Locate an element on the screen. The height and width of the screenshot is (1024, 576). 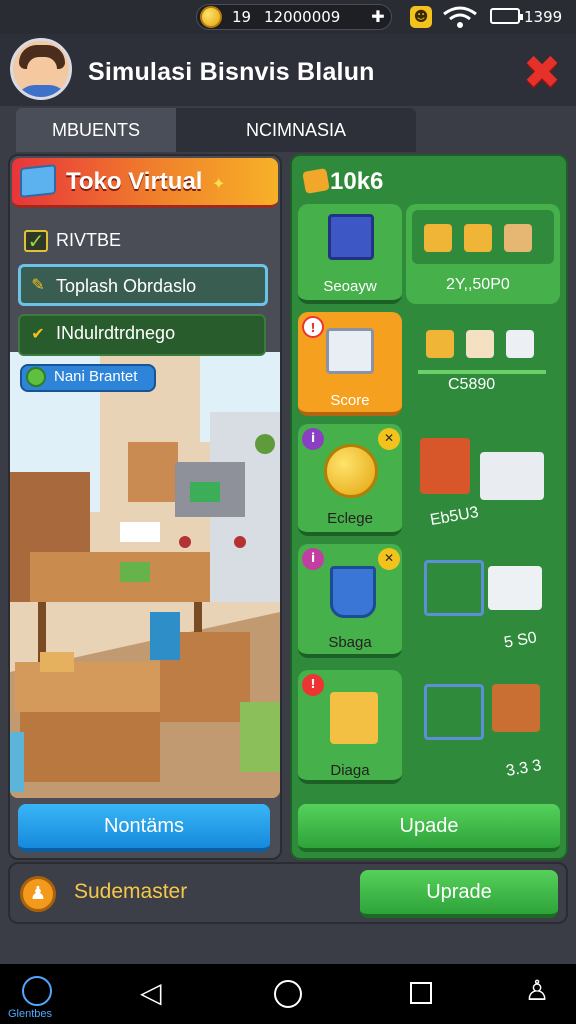
list-item-label: Toplash Obrdaslo is located at coordinates (126, 286).